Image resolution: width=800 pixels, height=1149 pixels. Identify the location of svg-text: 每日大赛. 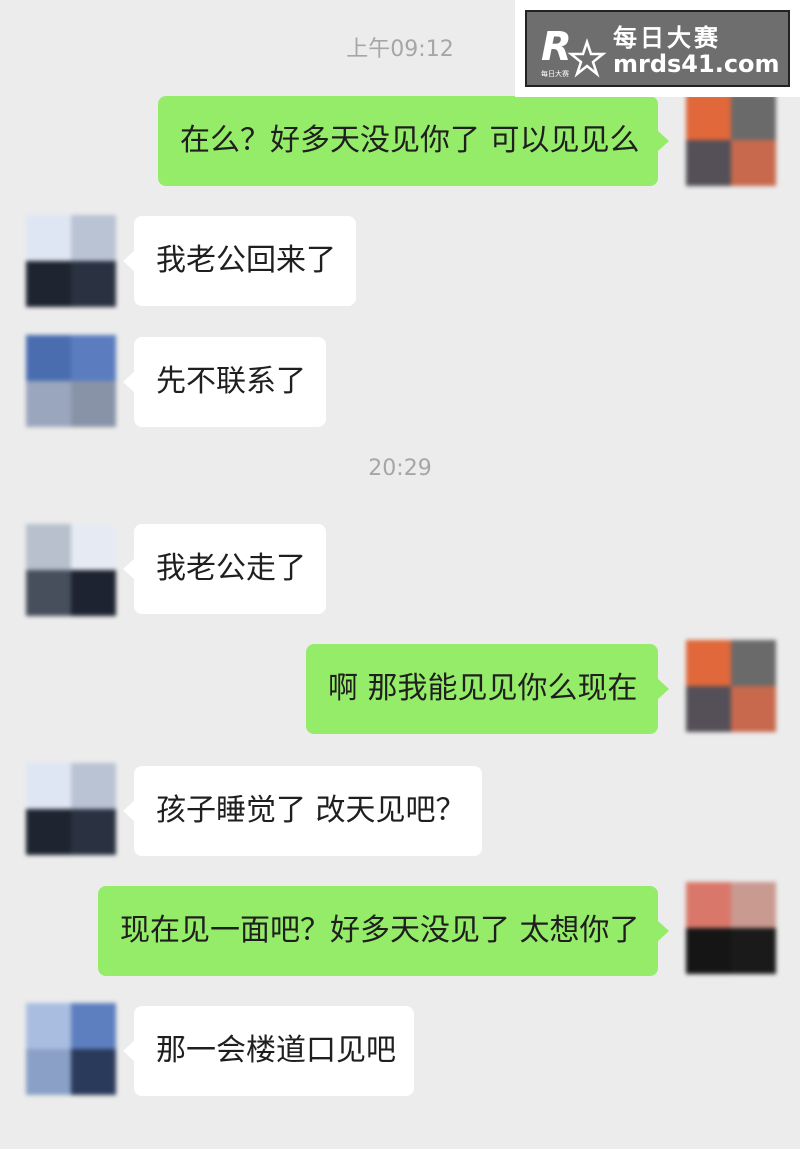
(555, 73).